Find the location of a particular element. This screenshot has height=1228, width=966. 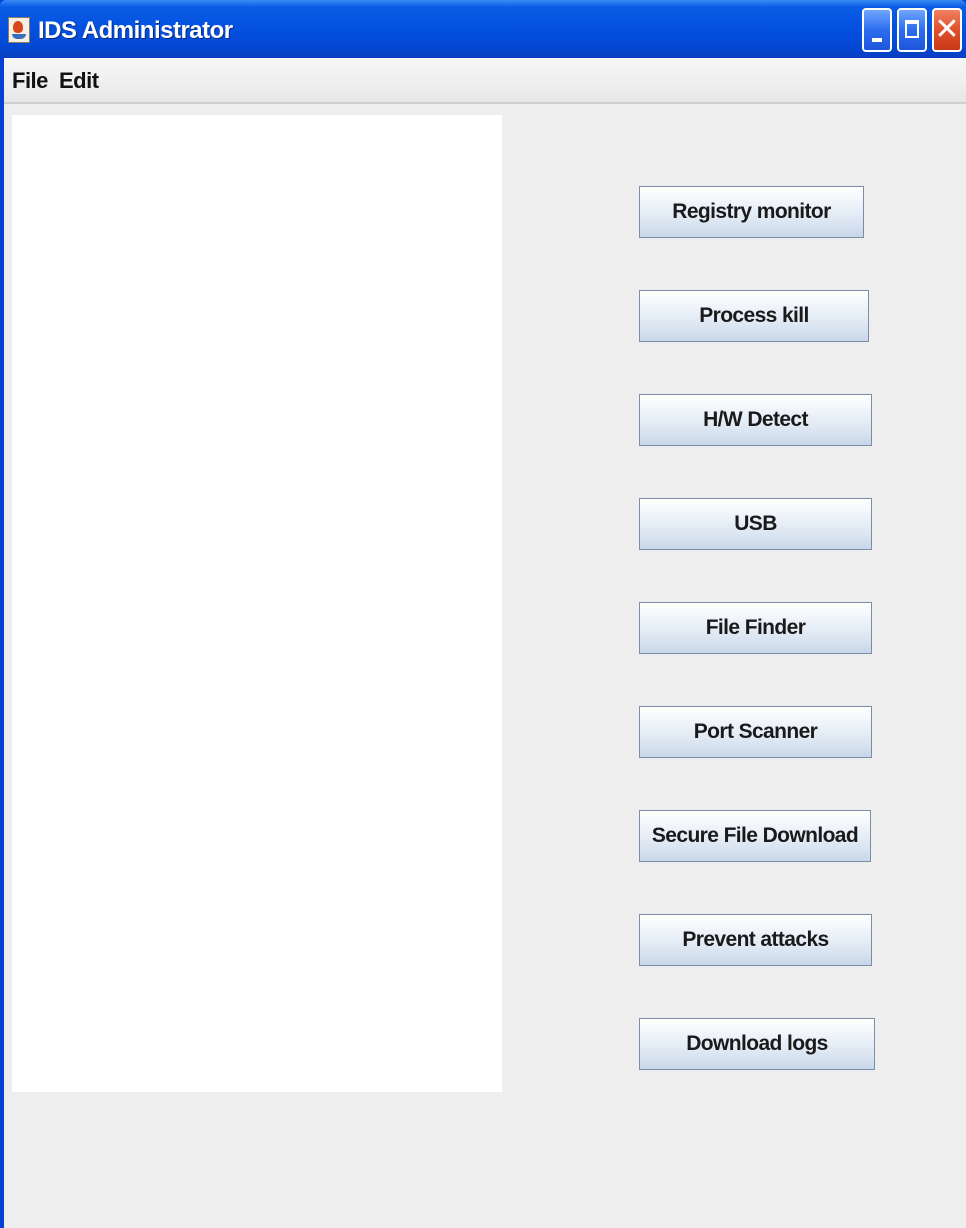

download-logs-button: Download logs is located at coordinates (757, 1044).